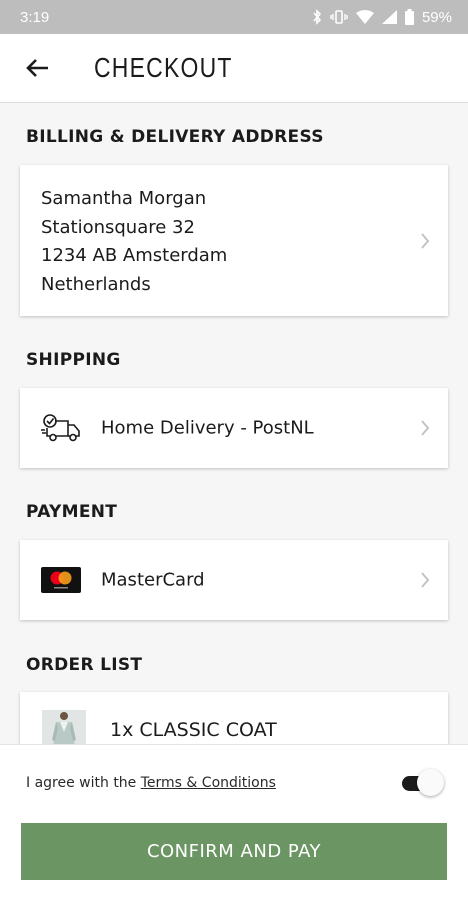 The height and width of the screenshot is (900, 468). I want to click on agree-text: I agree with the, so click(83, 783).